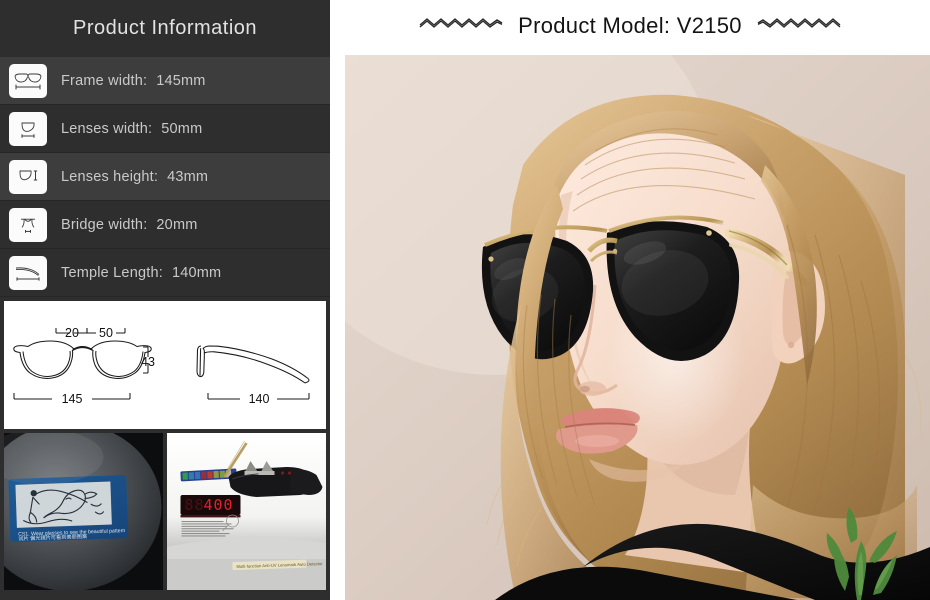  I want to click on zigzag-ornament-left-icon, so click(461, 25).